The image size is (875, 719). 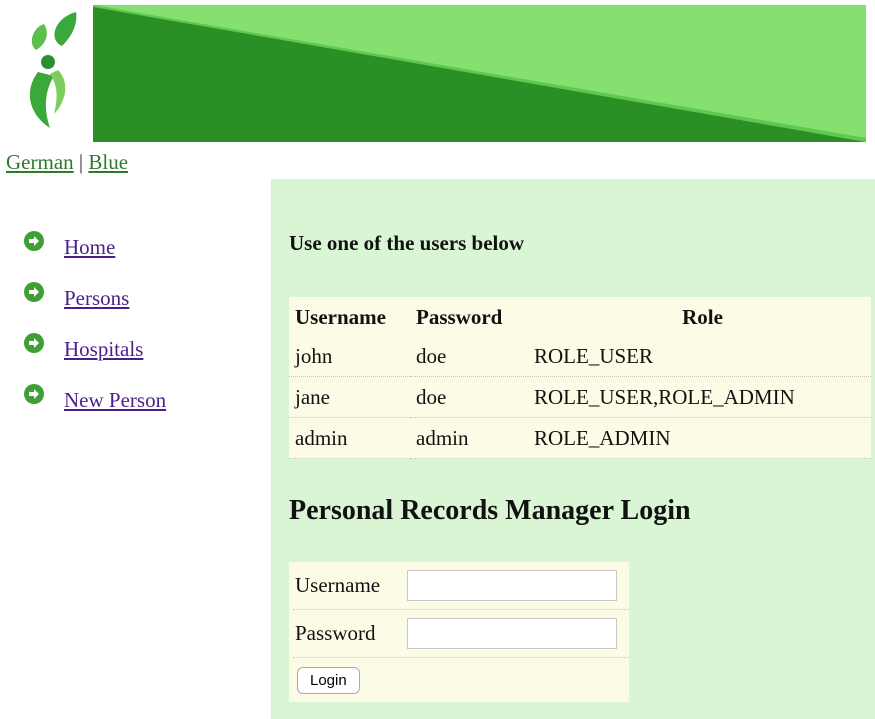 I want to click on table-header-row: Username Password Role, so click(x=580, y=316).